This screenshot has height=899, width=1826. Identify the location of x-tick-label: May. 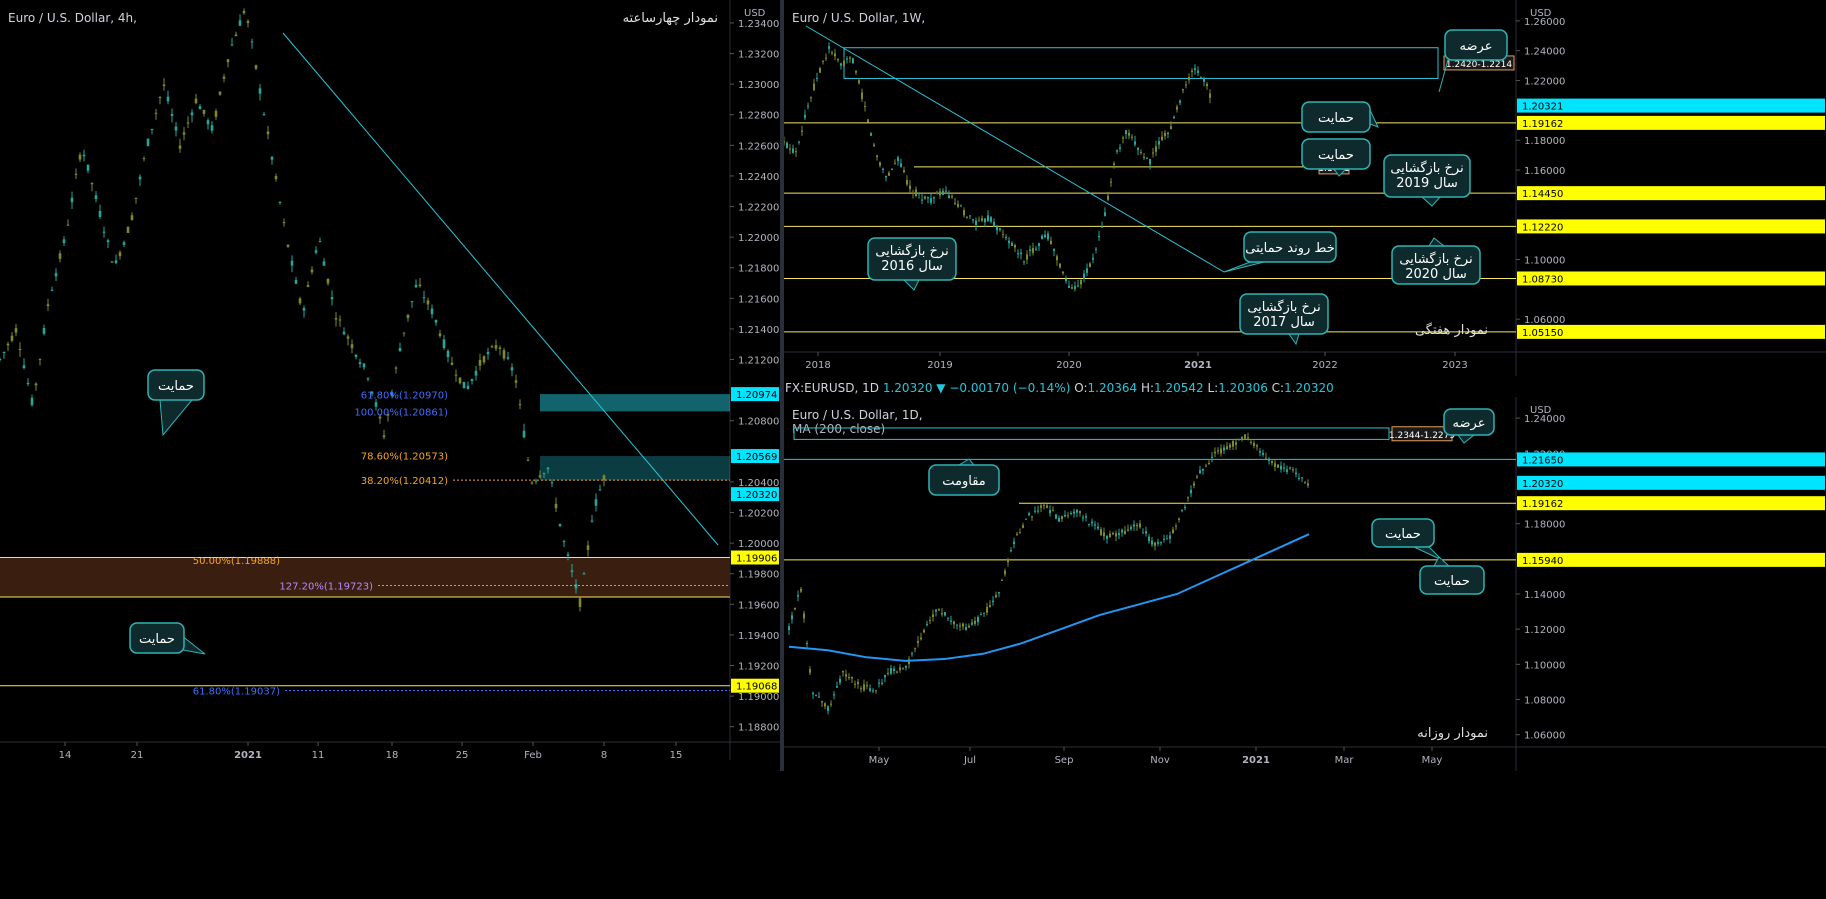
(1432, 760).